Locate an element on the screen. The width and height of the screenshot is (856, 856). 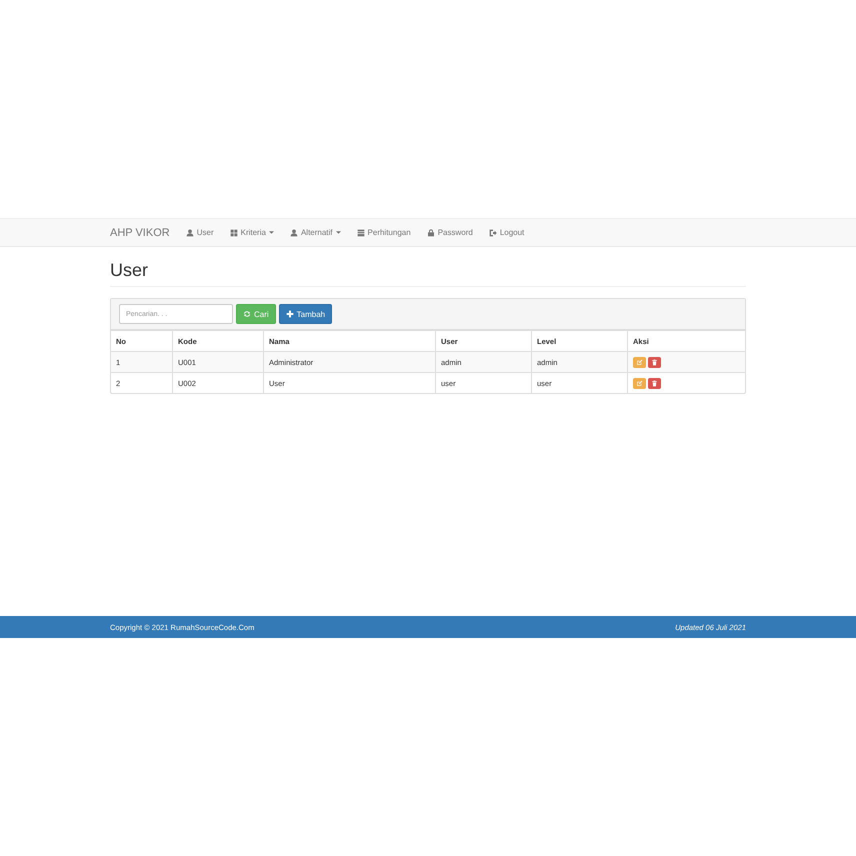
add-button: Tambah is located at coordinates (305, 314).